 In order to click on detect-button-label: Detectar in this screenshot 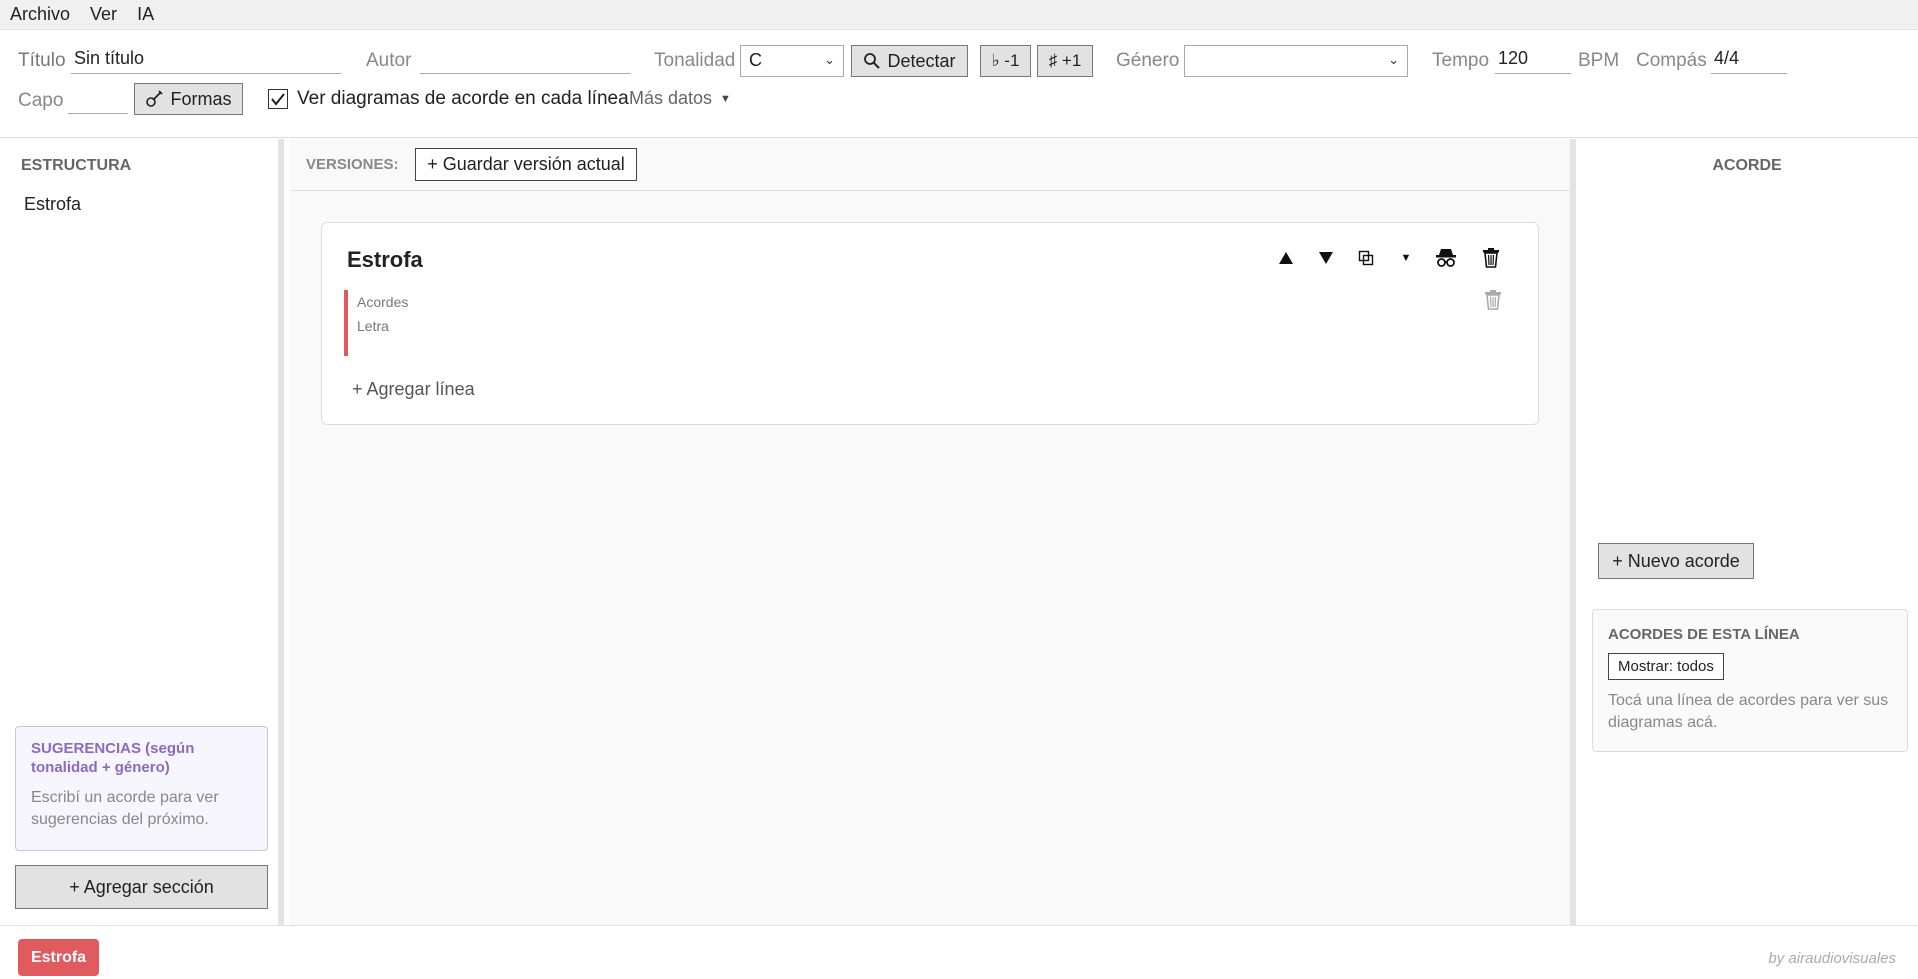, I will do `click(921, 60)`.